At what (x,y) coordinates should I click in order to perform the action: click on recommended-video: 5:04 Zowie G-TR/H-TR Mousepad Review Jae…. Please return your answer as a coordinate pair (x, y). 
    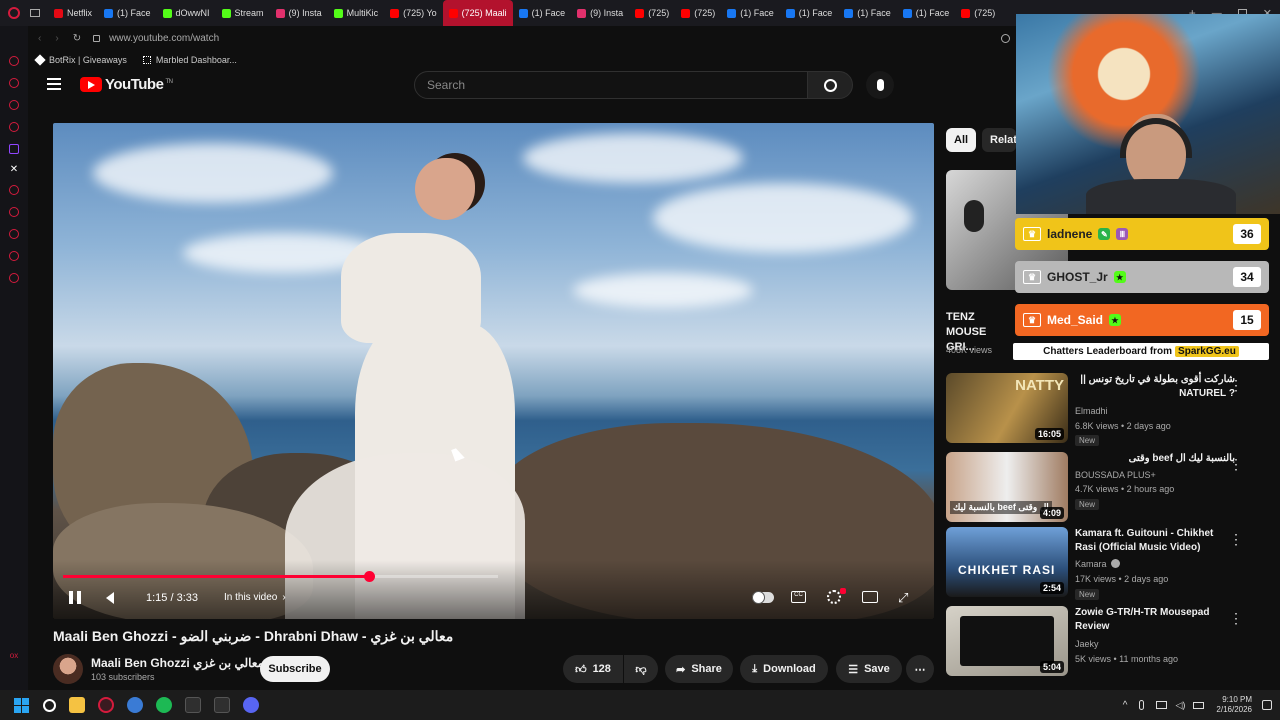
    Looking at the image, I should click on (1105, 641).